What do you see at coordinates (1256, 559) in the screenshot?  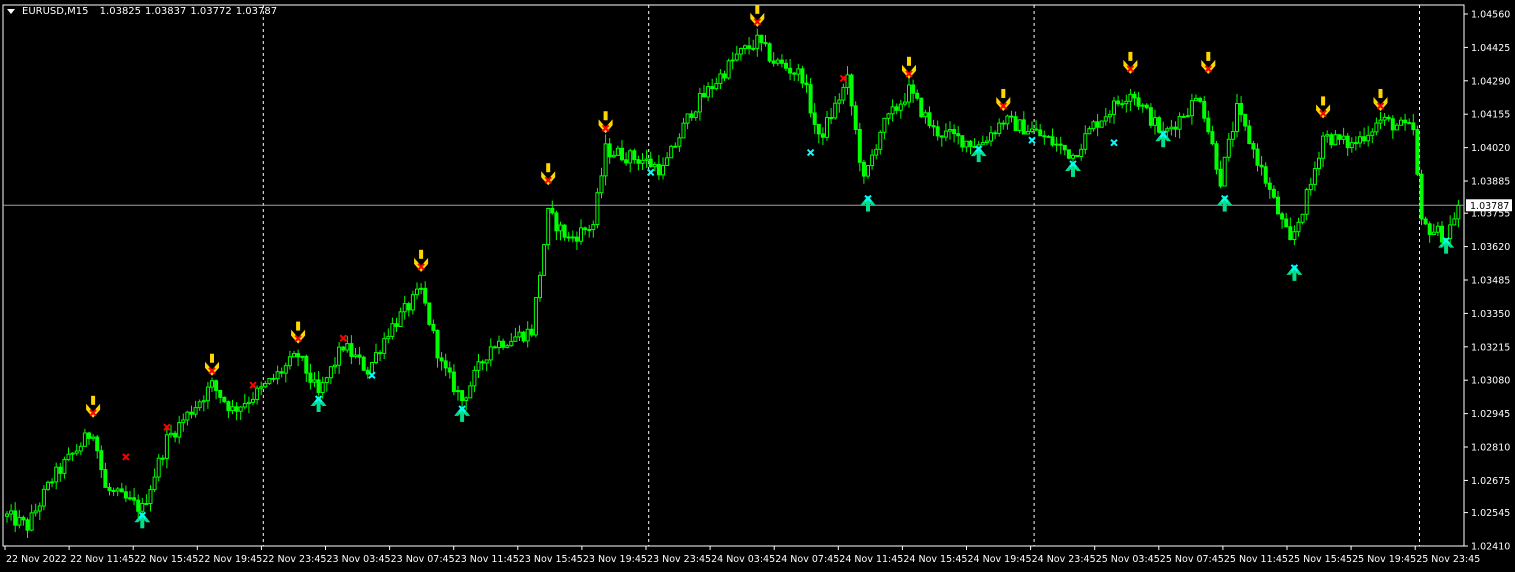 I see `time-tick-label: 25 Nov 11:45` at bounding box center [1256, 559].